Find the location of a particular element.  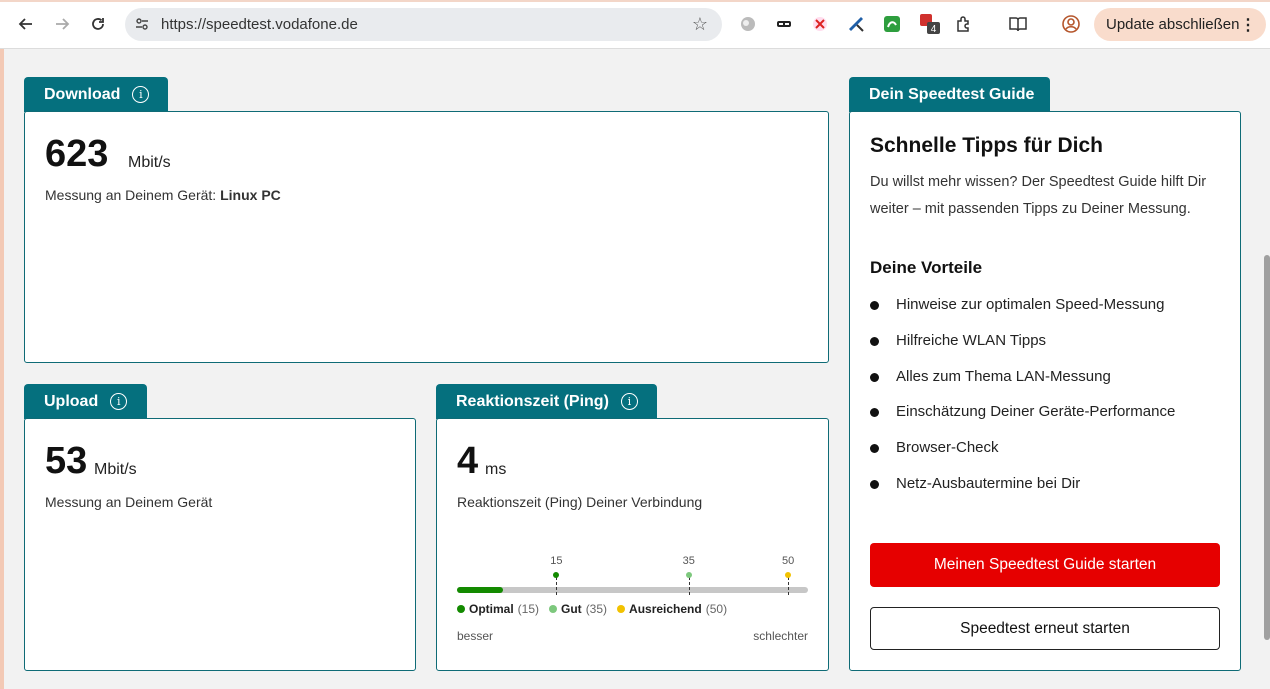

tab-download: Download i is located at coordinates (96, 94).